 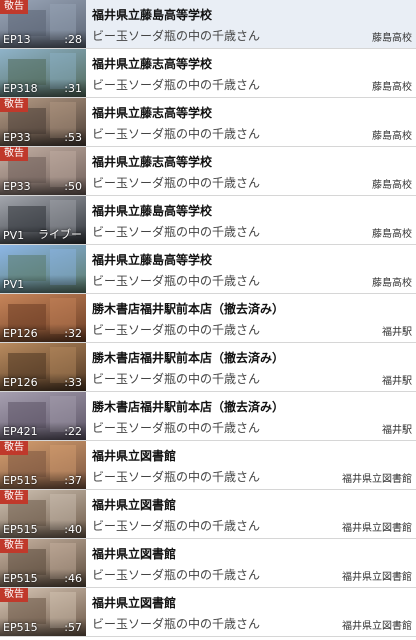 I want to click on list-item: 敬告 EP515:57 福井県立図書館 ビー玉ソーダ瓶の中の千歳さん 福井県立図書館, so click(x=208, y=612).